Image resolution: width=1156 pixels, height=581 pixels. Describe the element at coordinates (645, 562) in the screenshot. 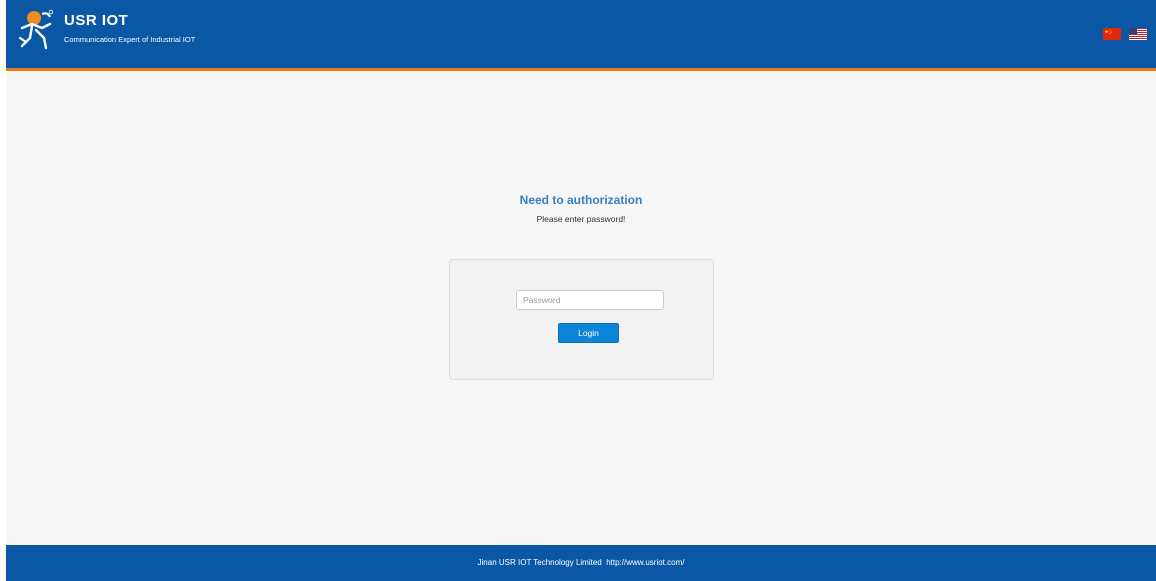

I see `footer-url: http://www.usriot.com/` at that location.